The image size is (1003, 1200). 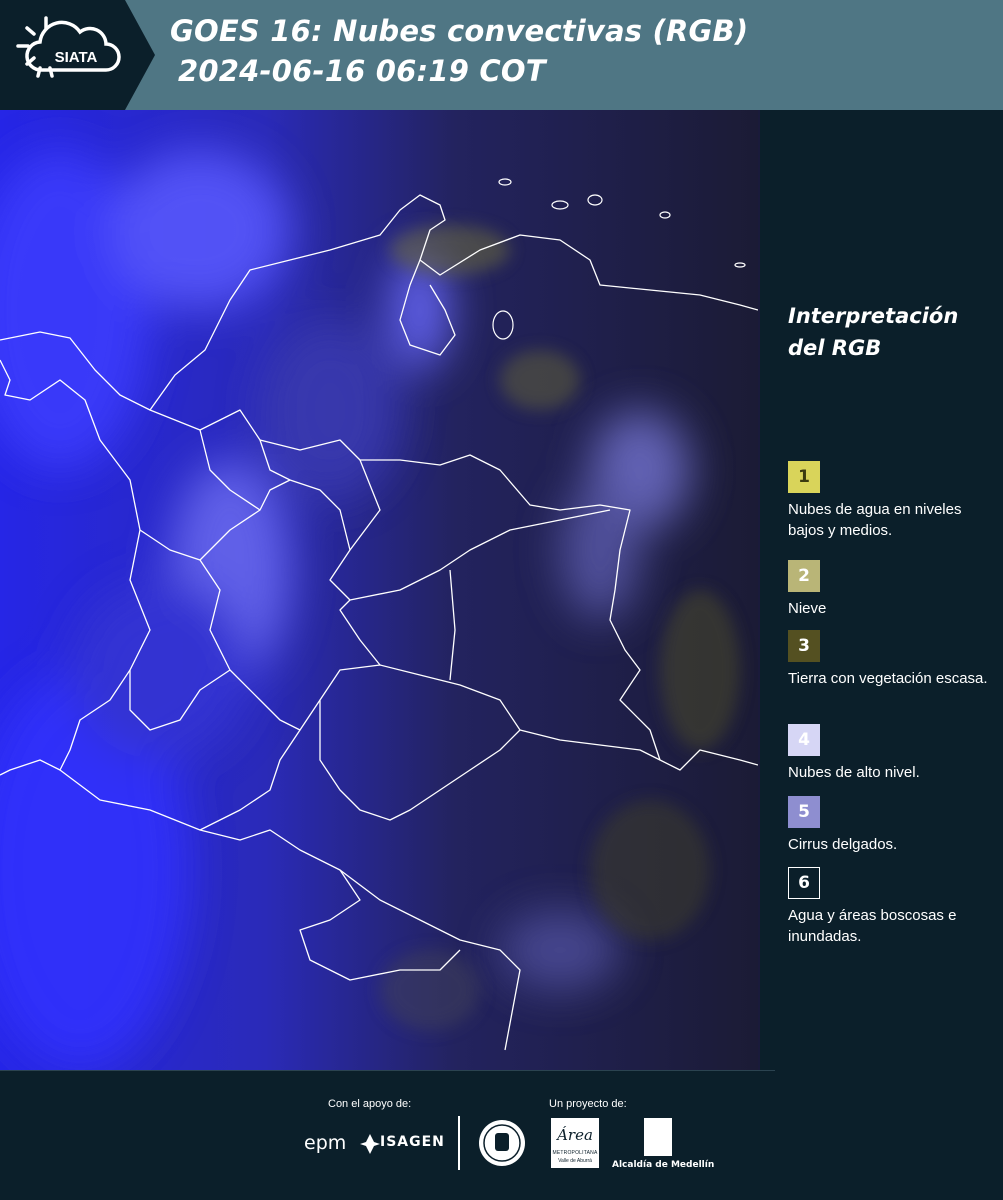 I want to click on support-label: Con el apoyo de:, so click(x=370, y=1104).